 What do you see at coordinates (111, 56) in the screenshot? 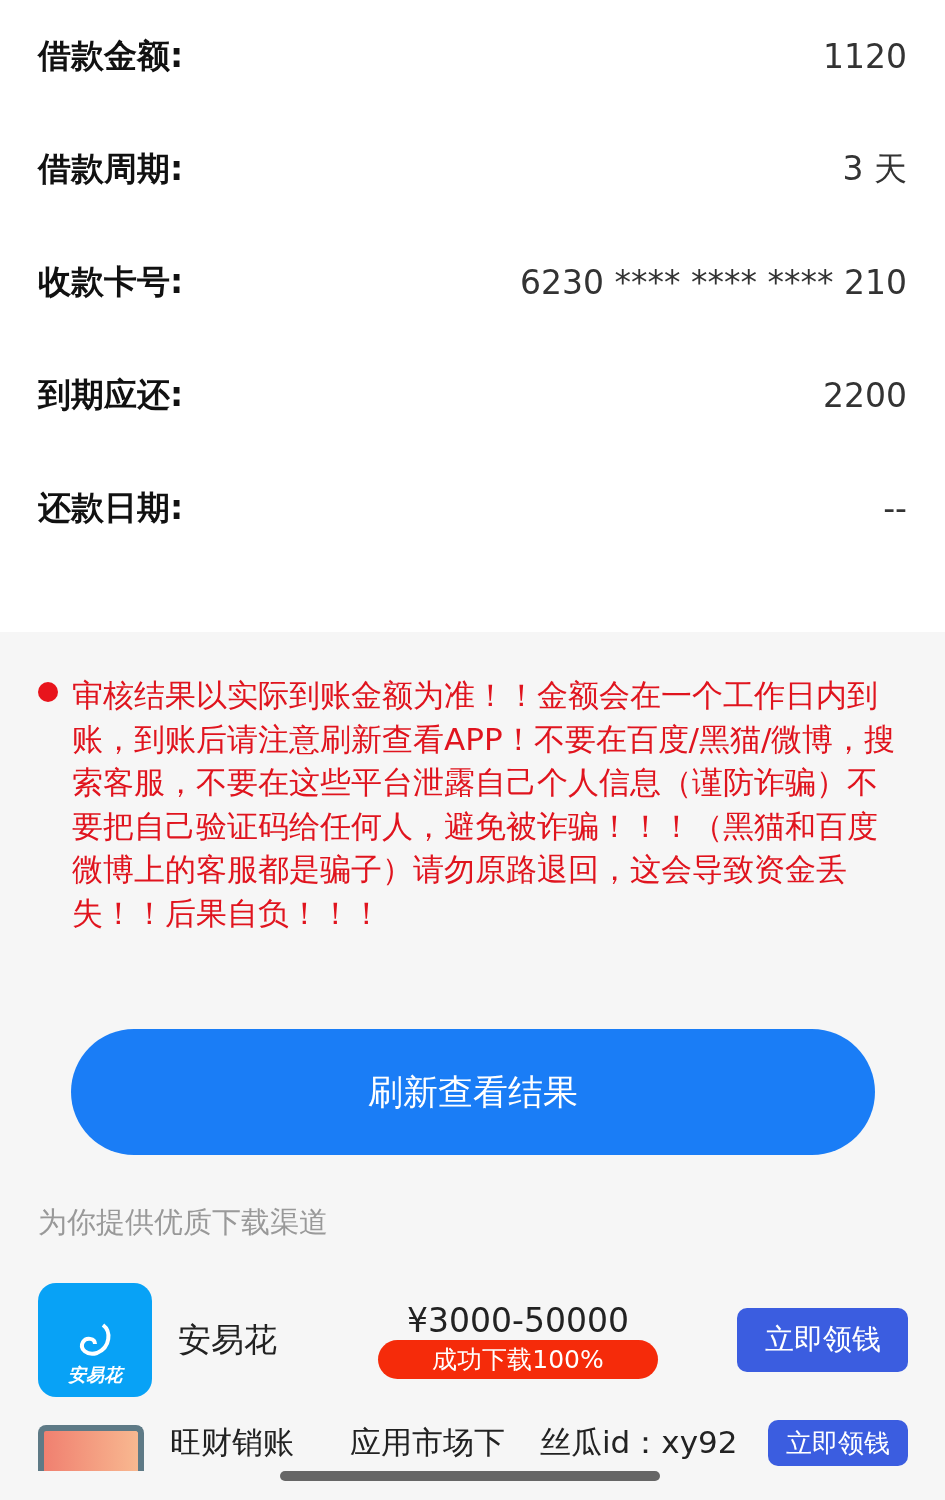
I see `field-label: 借款金额:` at bounding box center [111, 56].